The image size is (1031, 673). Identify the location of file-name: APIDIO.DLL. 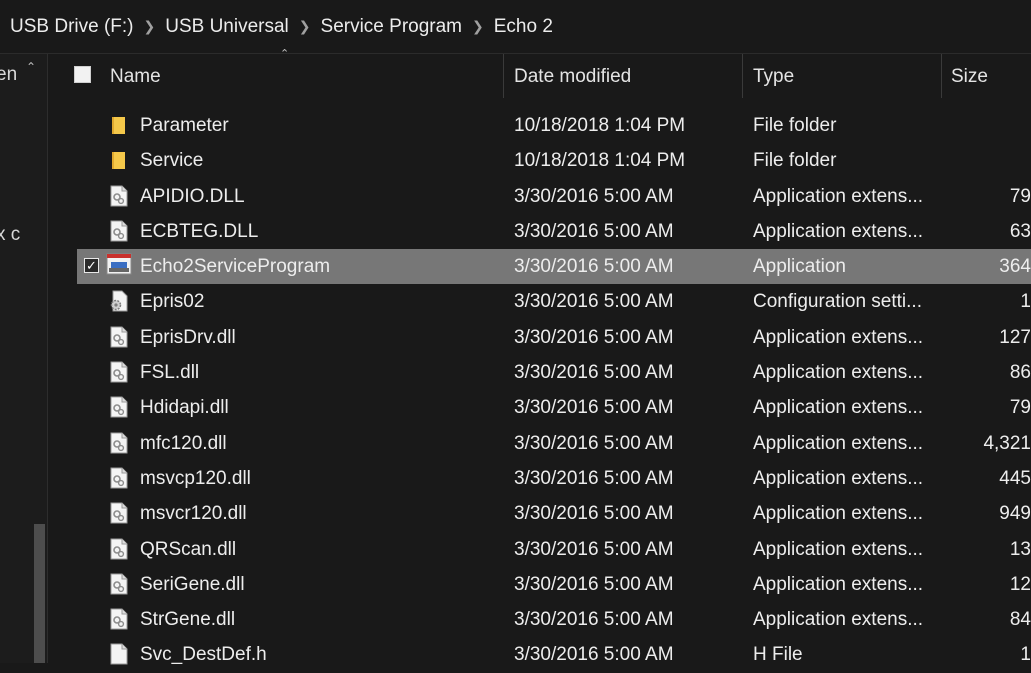
(192, 196).